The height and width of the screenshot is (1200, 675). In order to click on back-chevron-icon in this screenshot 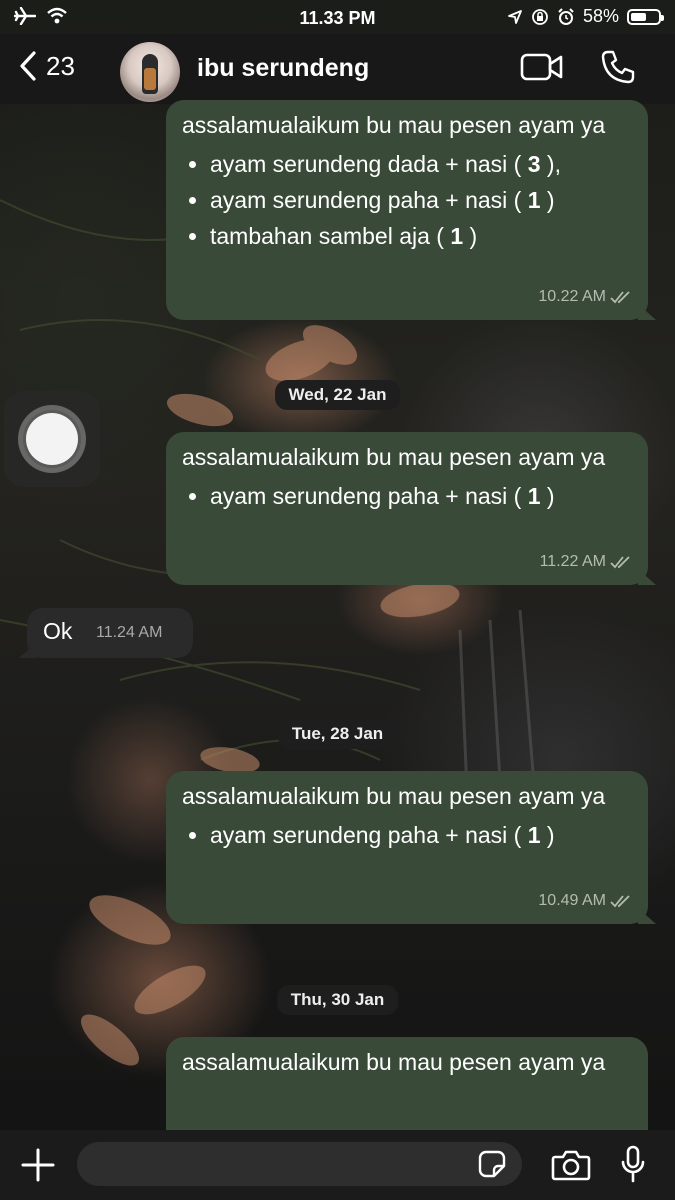, I will do `click(28, 66)`.